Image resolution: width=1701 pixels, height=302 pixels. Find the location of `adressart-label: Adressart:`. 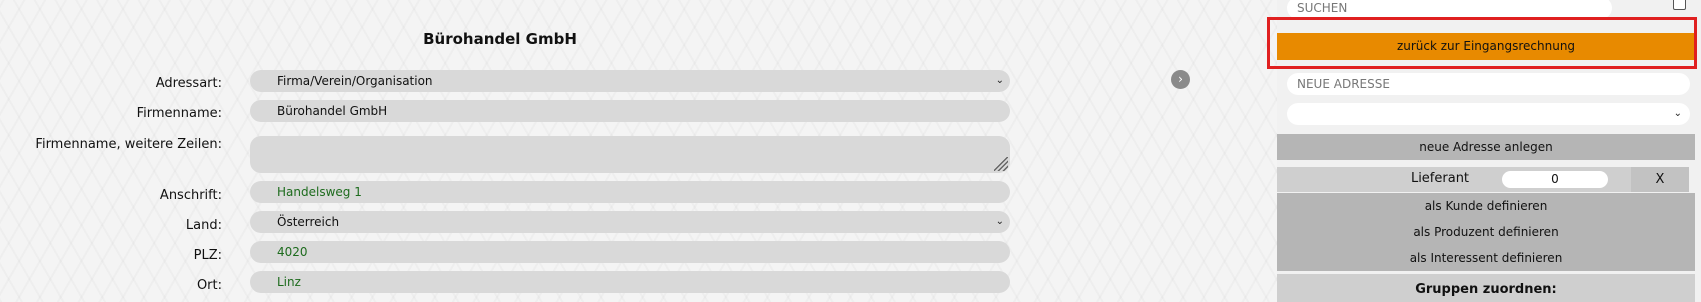

adressart-label: Adressart: is located at coordinates (188, 83).